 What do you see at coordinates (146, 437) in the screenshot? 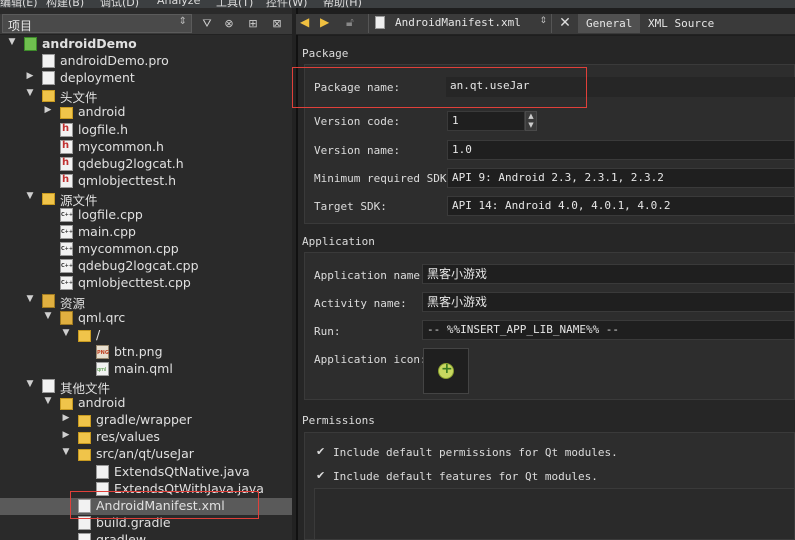
I see `tree-item: ▶ res/values` at bounding box center [146, 437].